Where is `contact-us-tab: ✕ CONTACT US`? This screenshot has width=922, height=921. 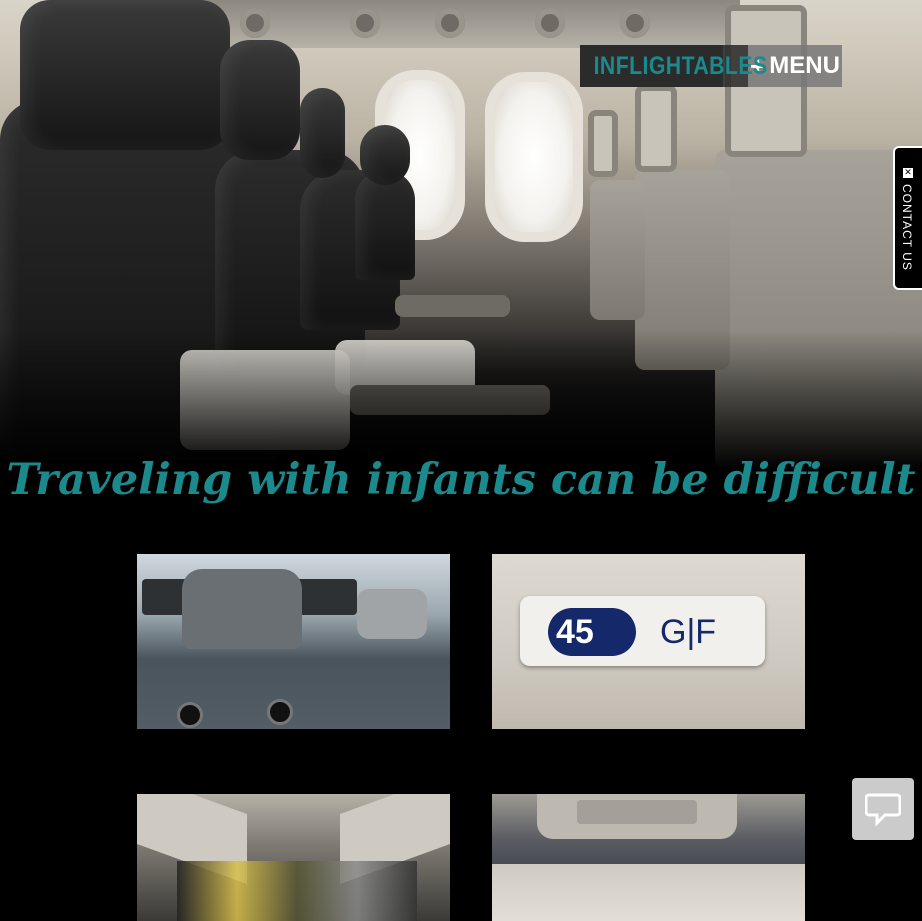
contact-us-tab: ✕ CONTACT US is located at coordinates (907, 218).